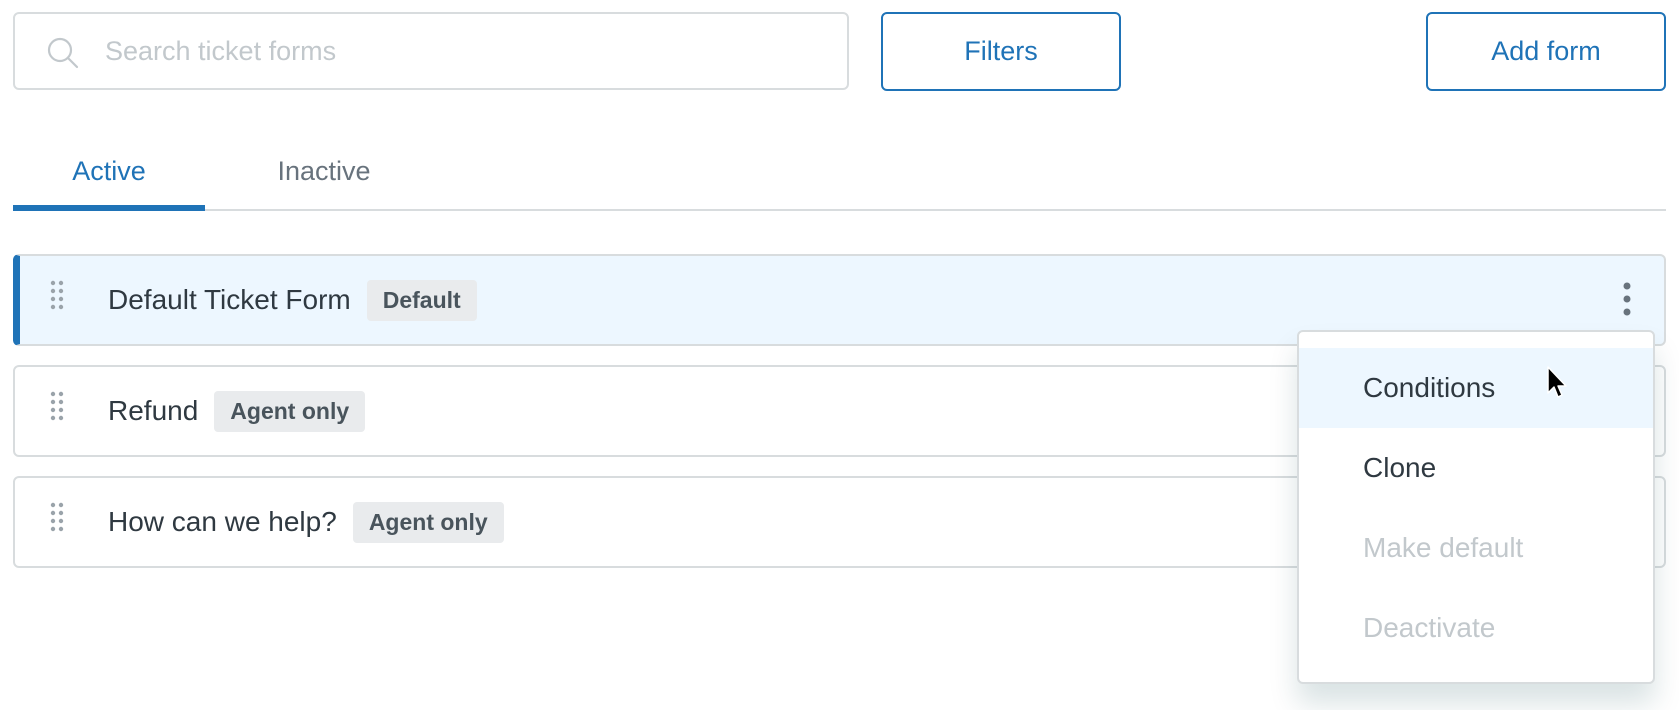  I want to click on filters-button: Filters, so click(1001, 51).